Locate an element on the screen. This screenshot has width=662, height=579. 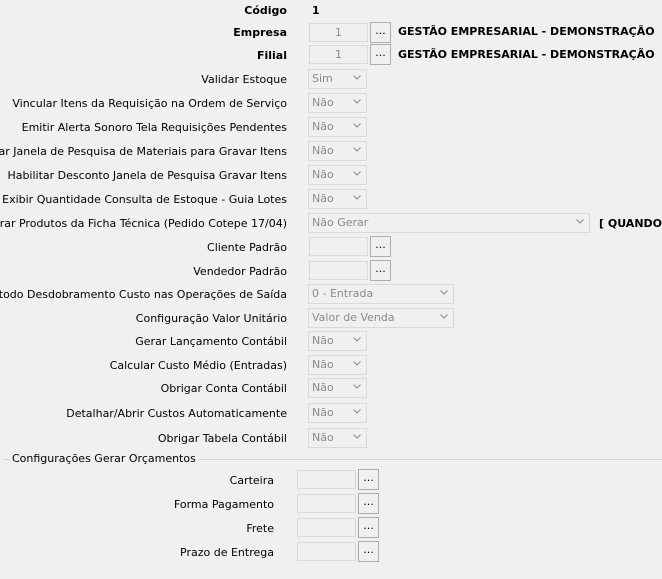
vincular-itens-select: Não is located at coordinates (337, 103).